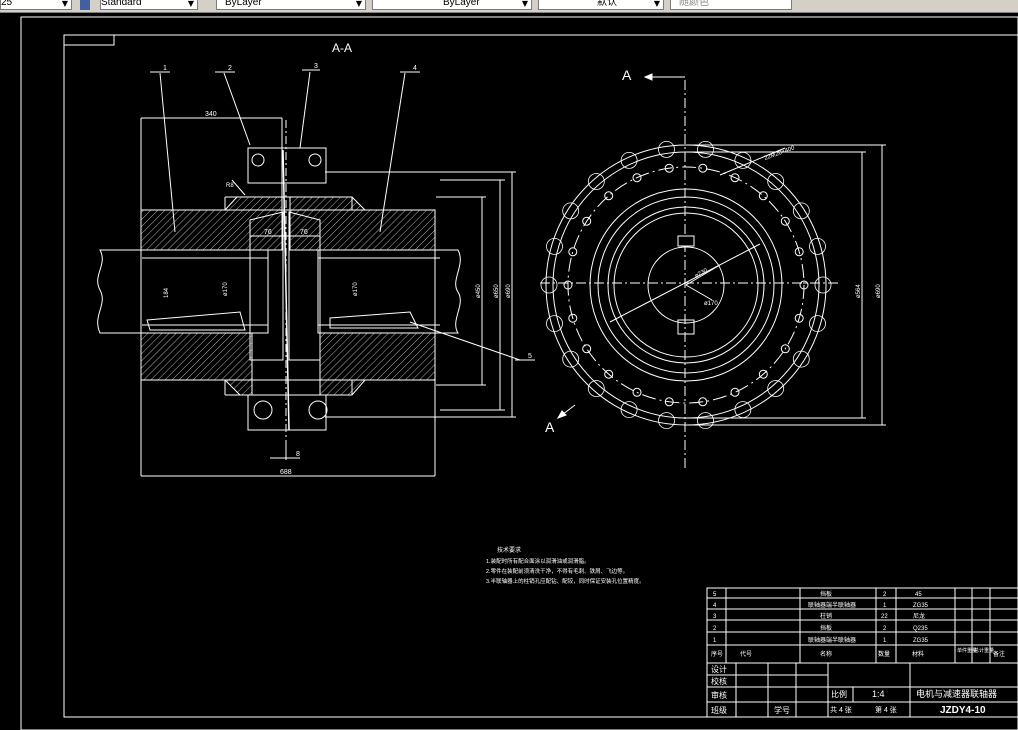  What do you see at coordinates (415, 68) in the screenshot?
I see `part-leader-4: 4` at bounding box center [415, 68].